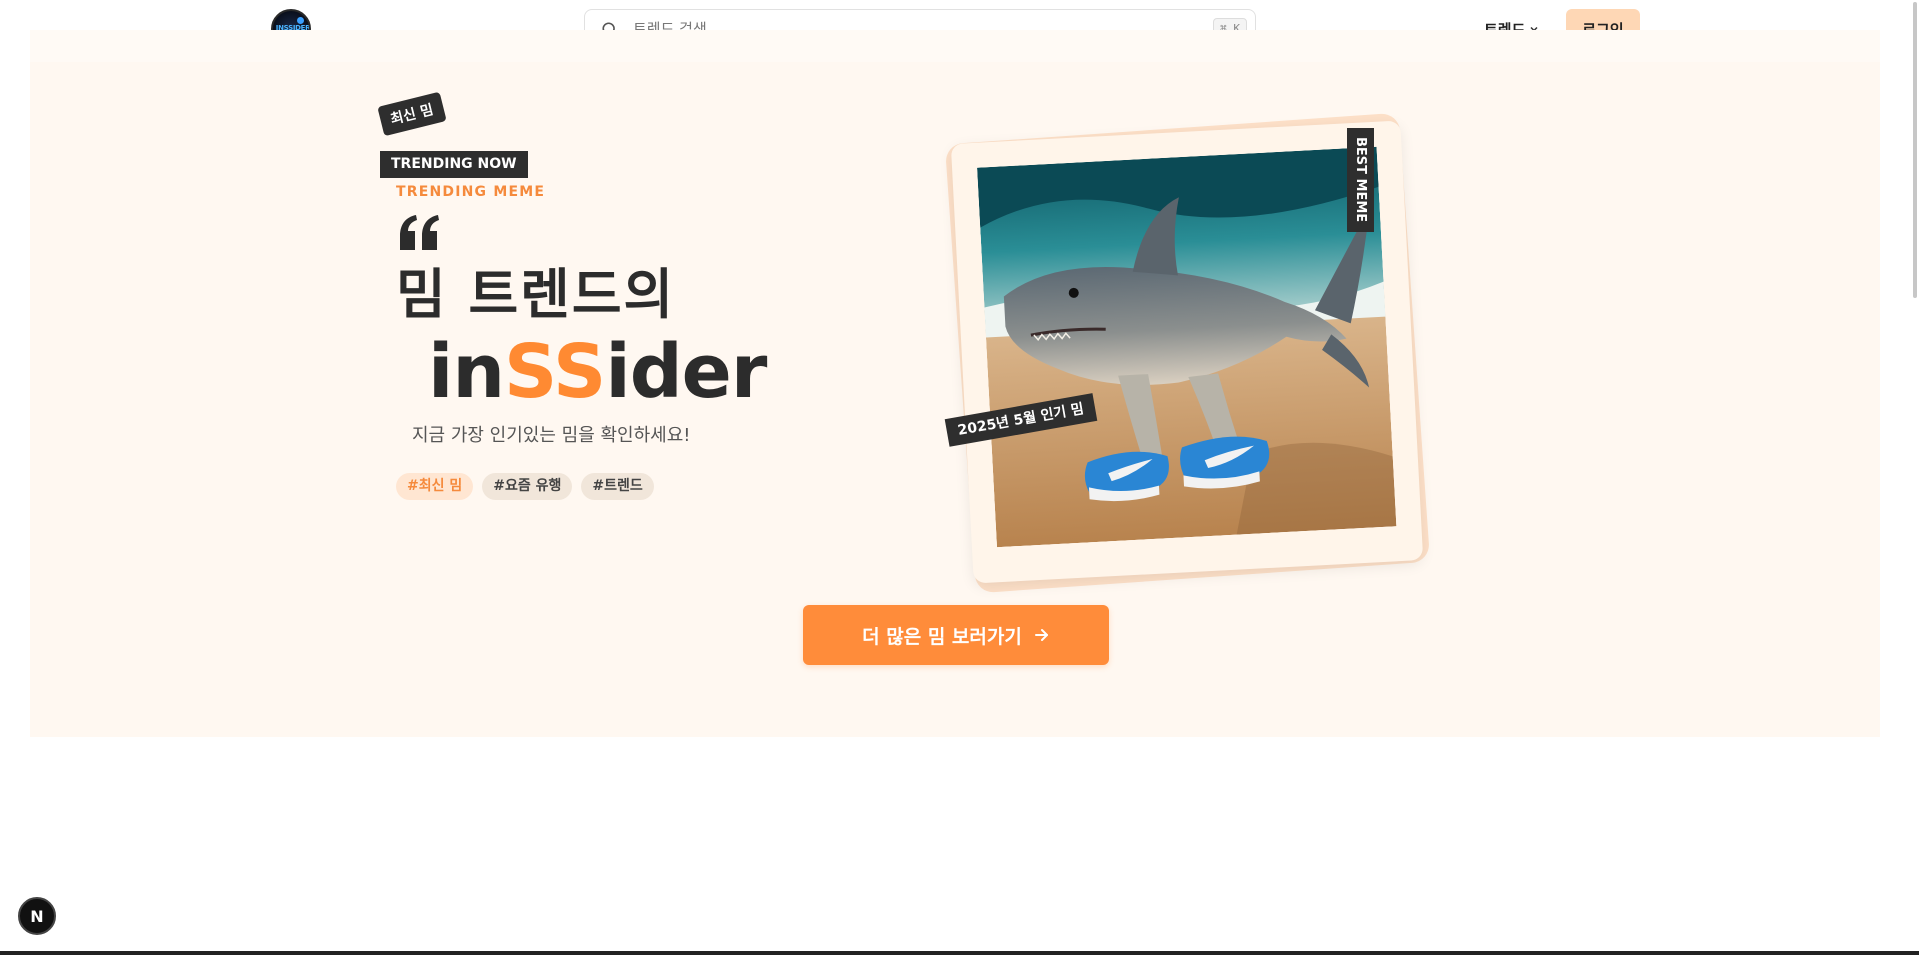 The height and width of the screenshot is (955, 1919). I want to click on hero-top-band, so click(955, 46).